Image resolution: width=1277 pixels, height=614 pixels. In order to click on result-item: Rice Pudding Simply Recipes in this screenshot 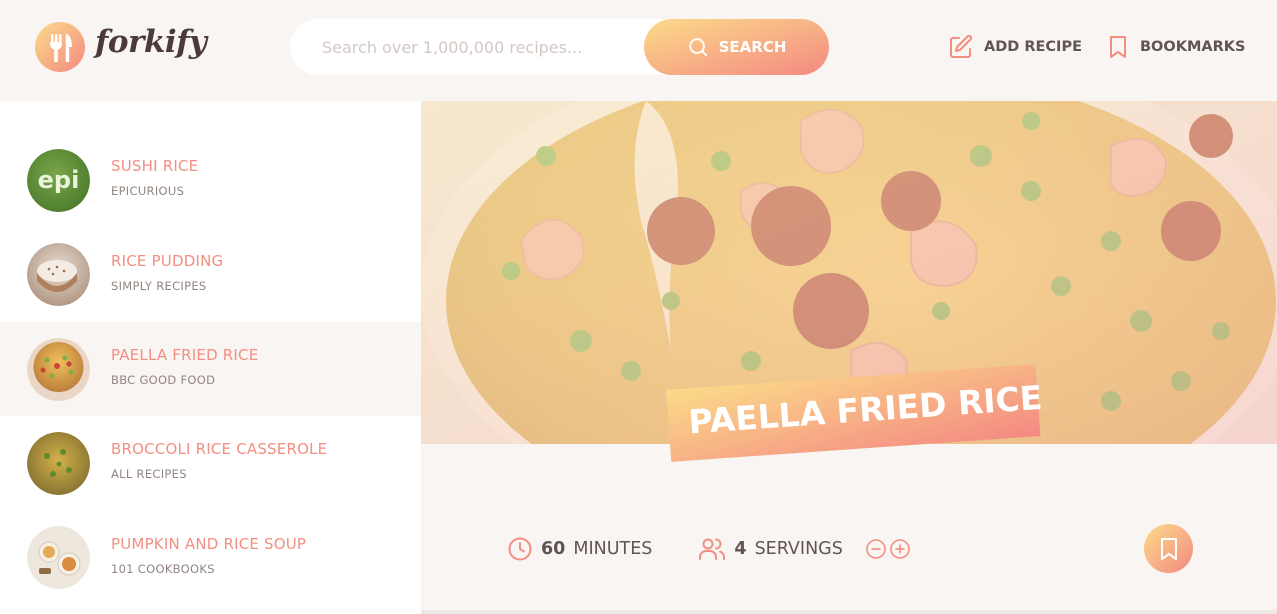, I will do `click(210, 275)`.